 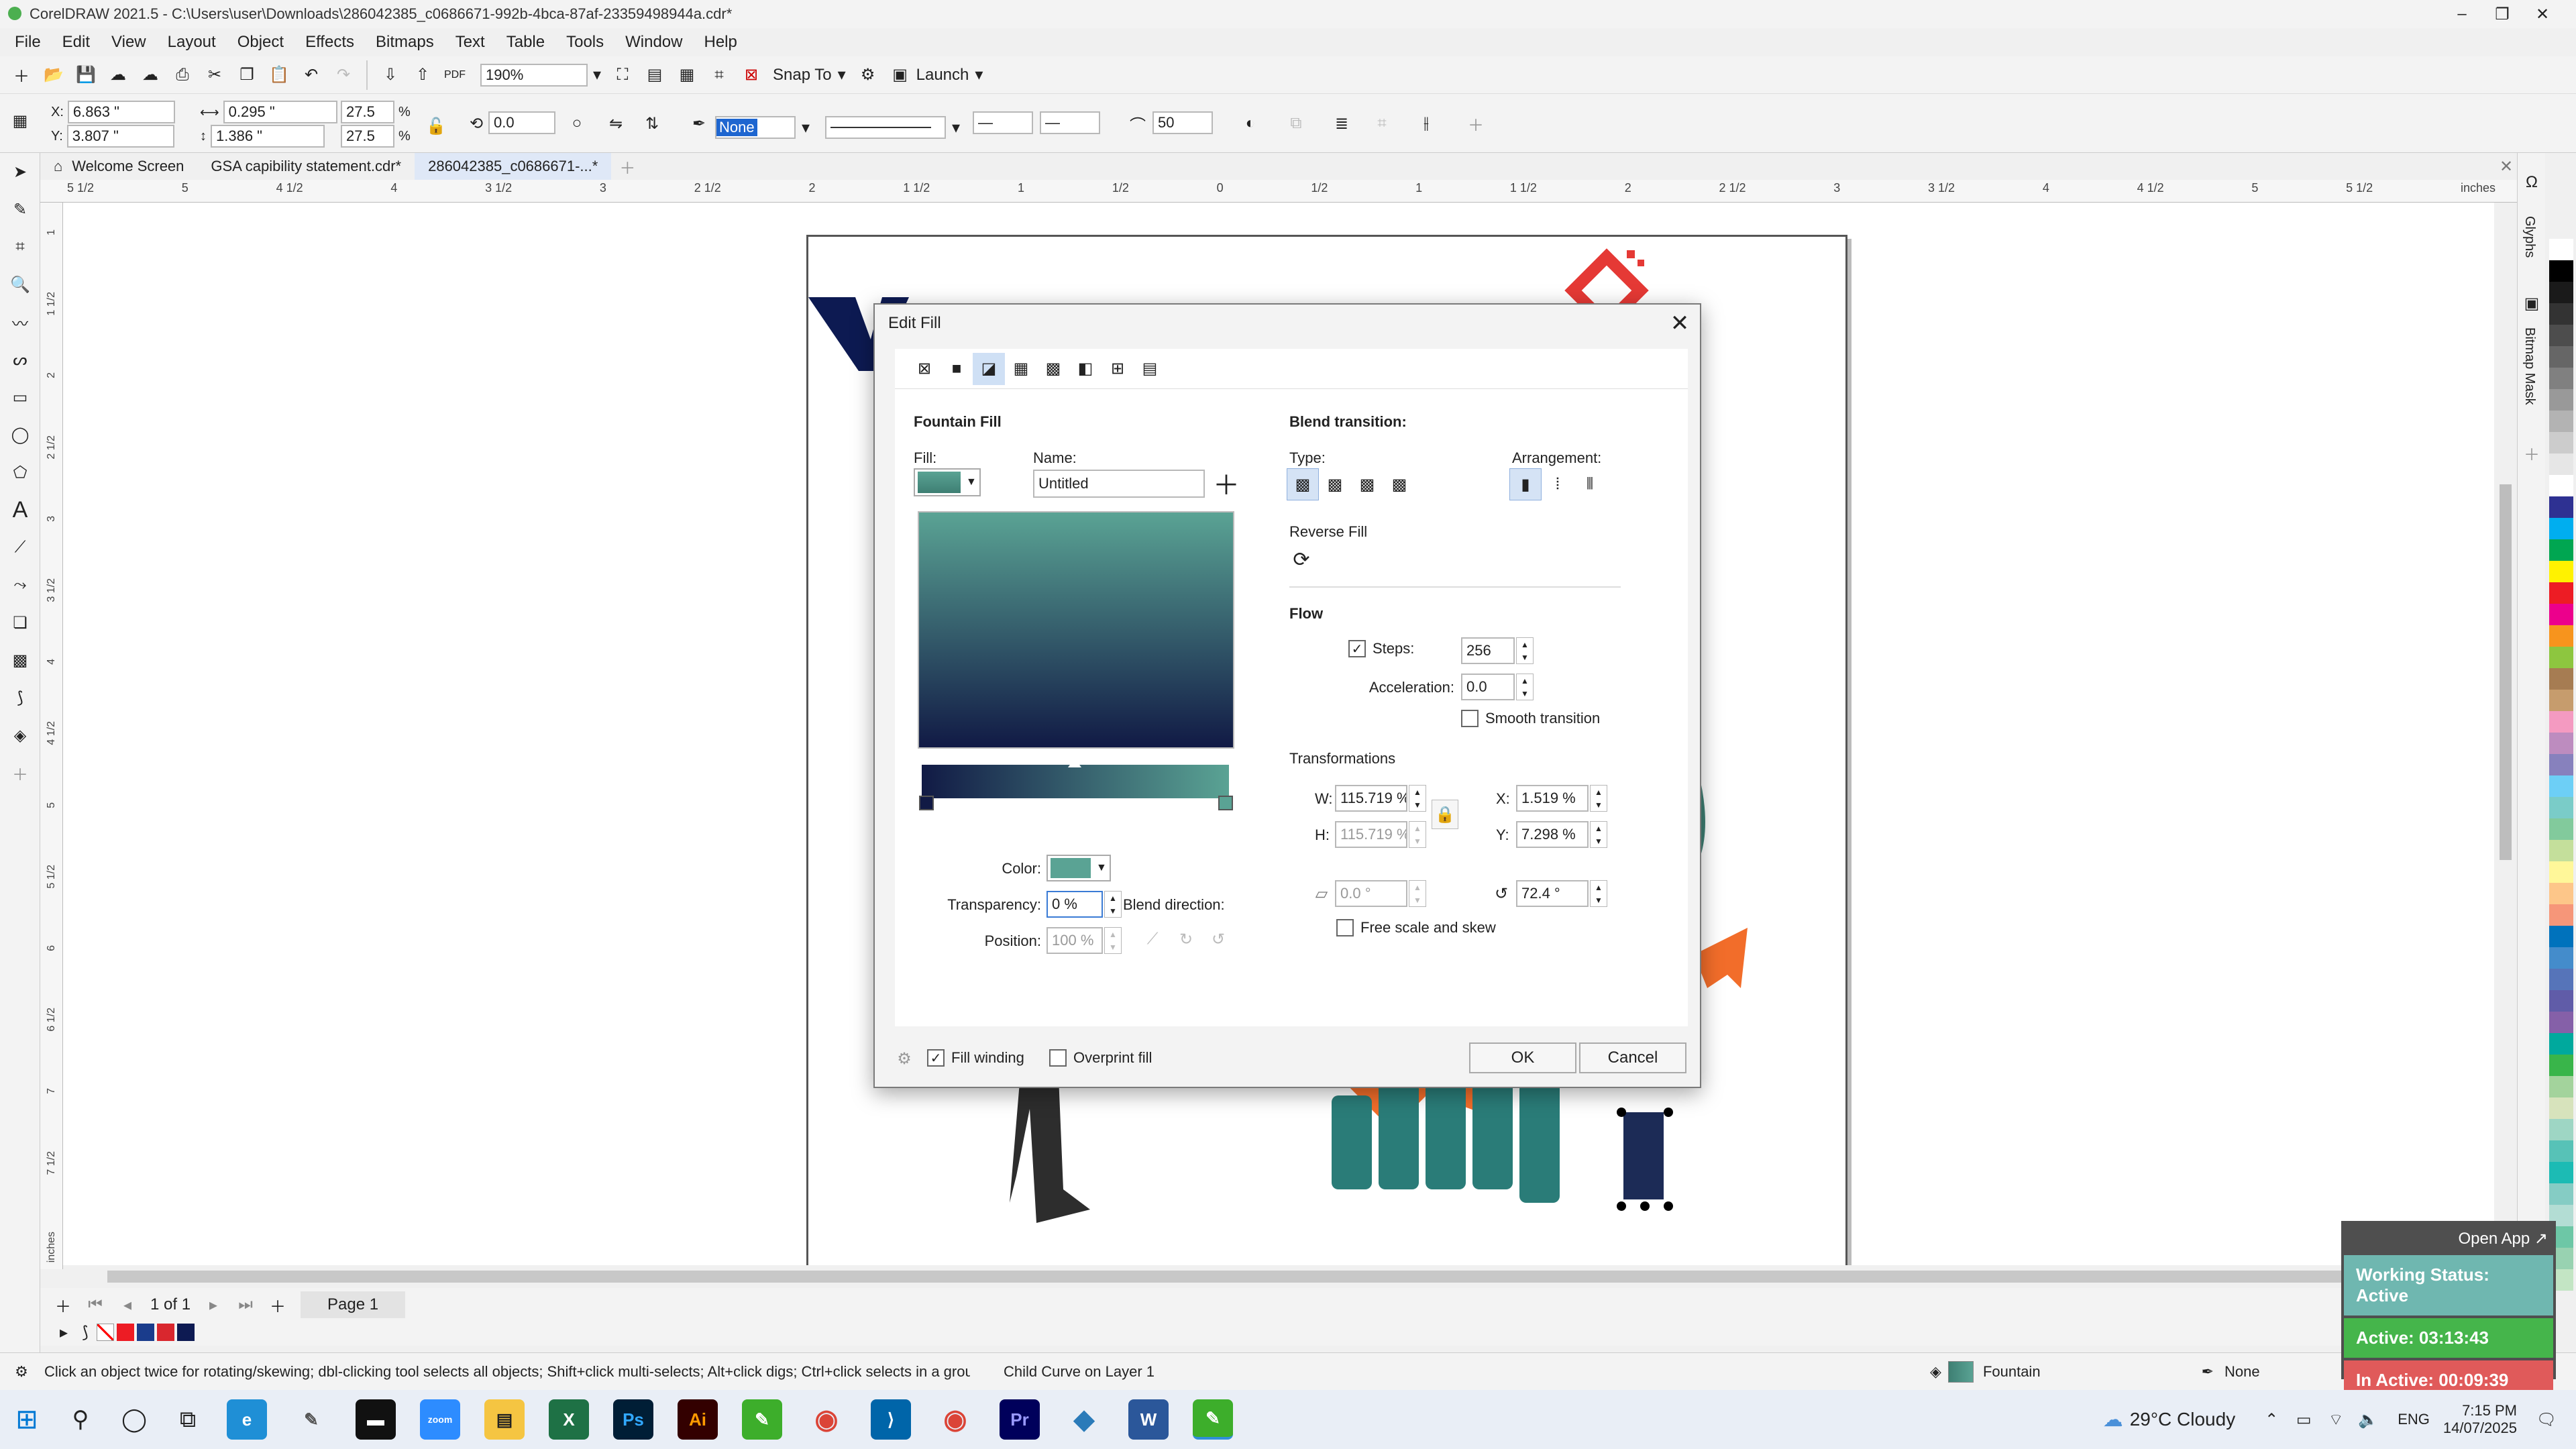 I want to click on display-icon: ▭, so click(x=2304, y=1419).